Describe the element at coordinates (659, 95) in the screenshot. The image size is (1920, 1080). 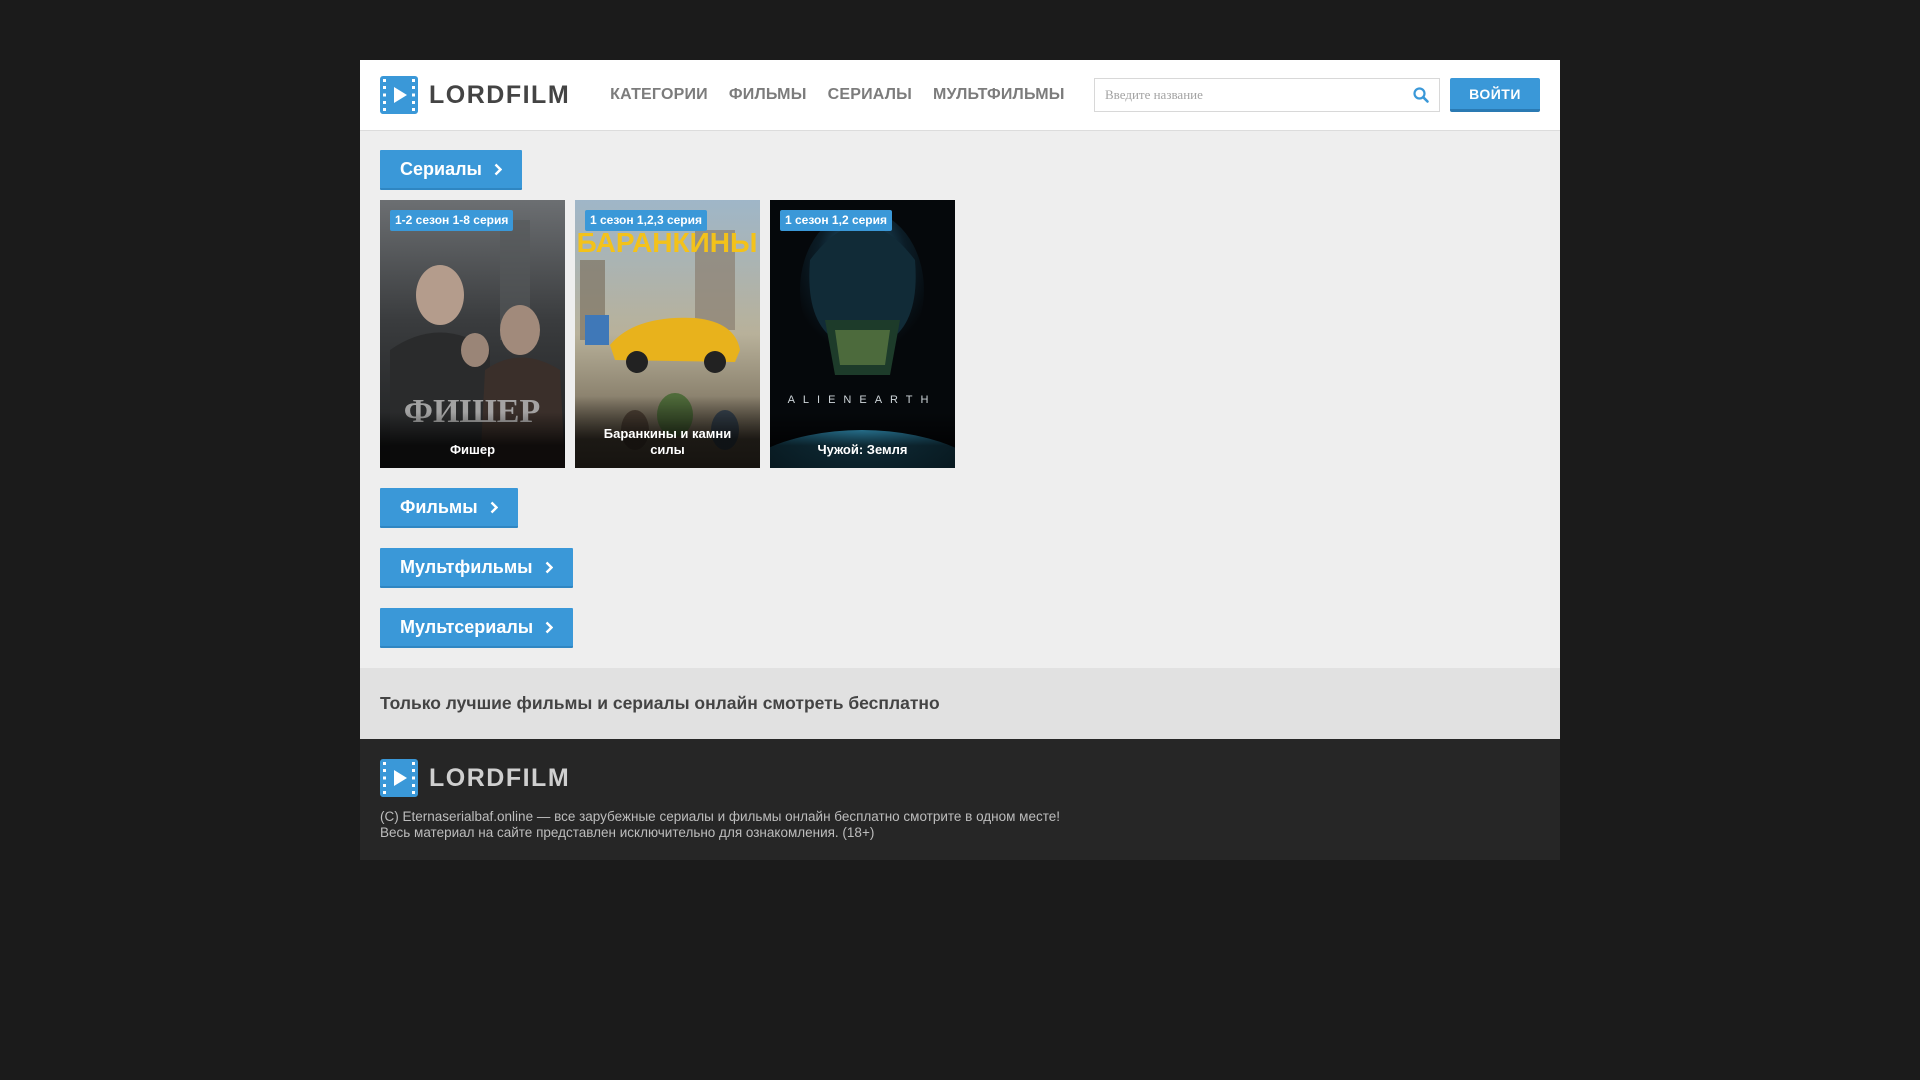
I see `nav-categories: КАТЕГОРИИ` at that location.